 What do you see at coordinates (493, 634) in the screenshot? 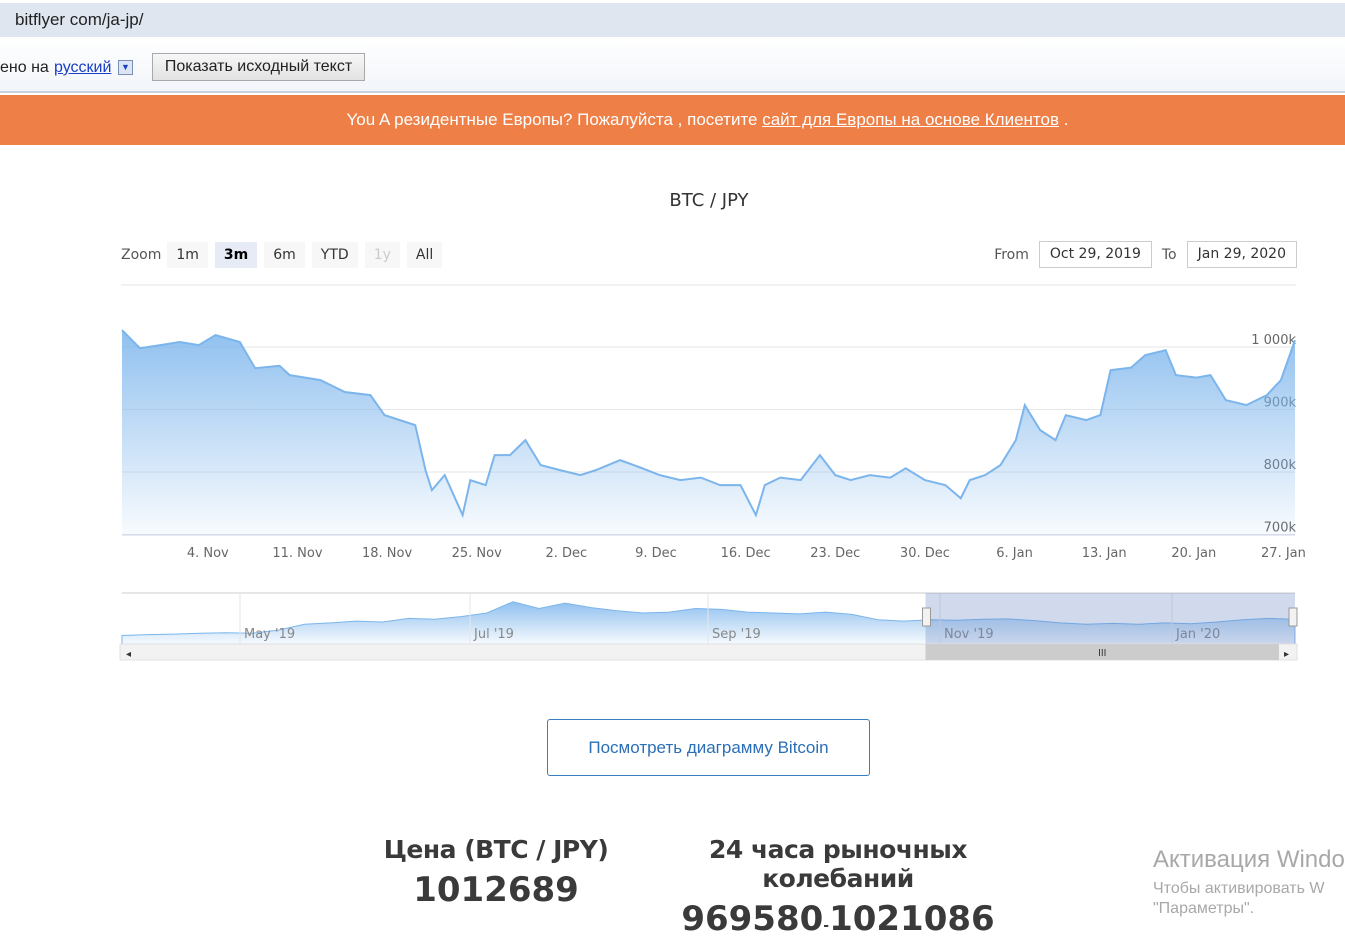
I see `navigator-label: Jul '19` at bounding box center [493, 634].